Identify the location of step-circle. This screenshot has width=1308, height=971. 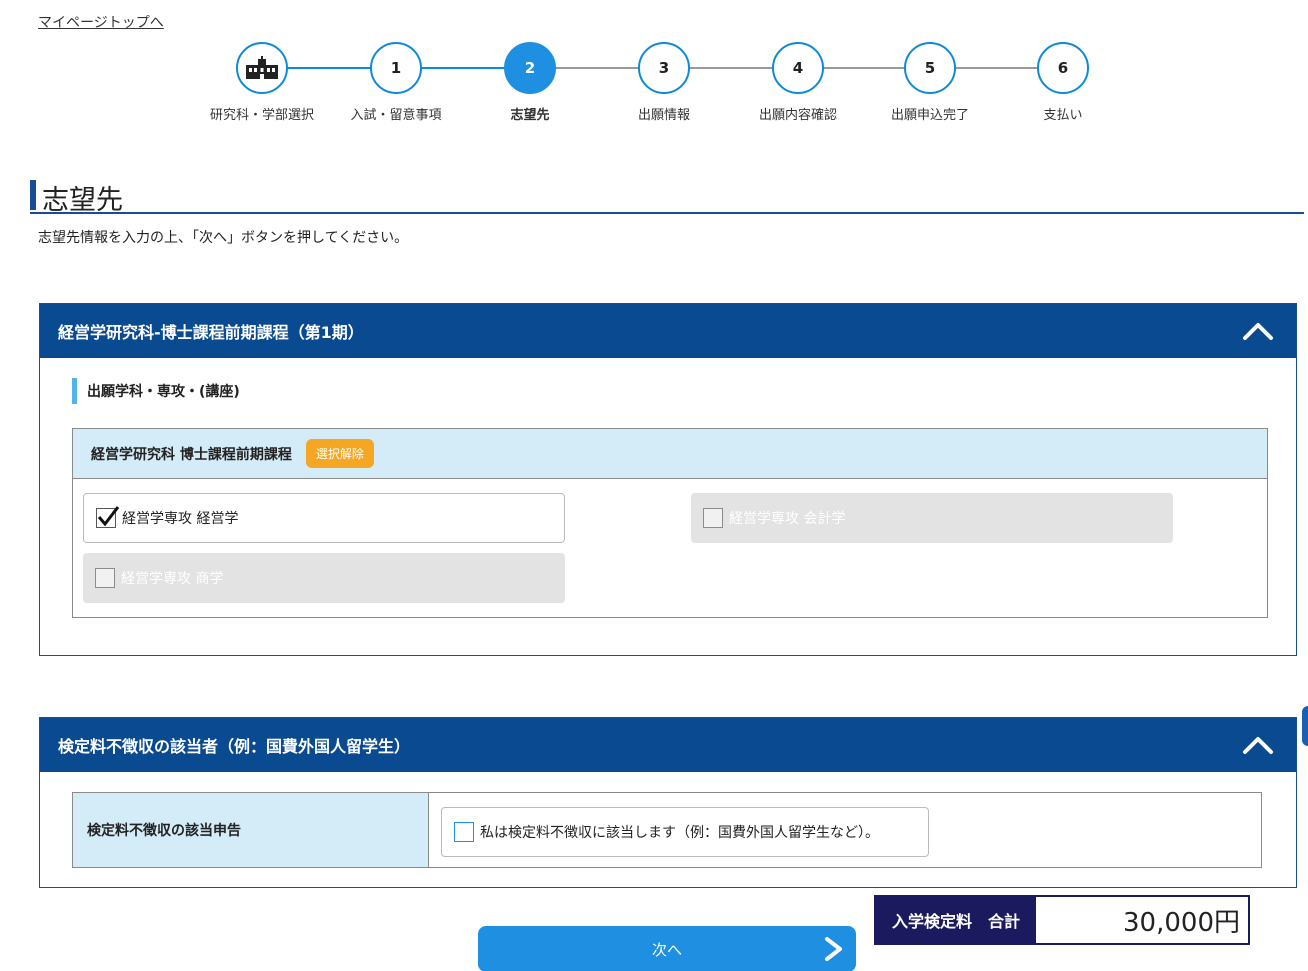
(262, 68).